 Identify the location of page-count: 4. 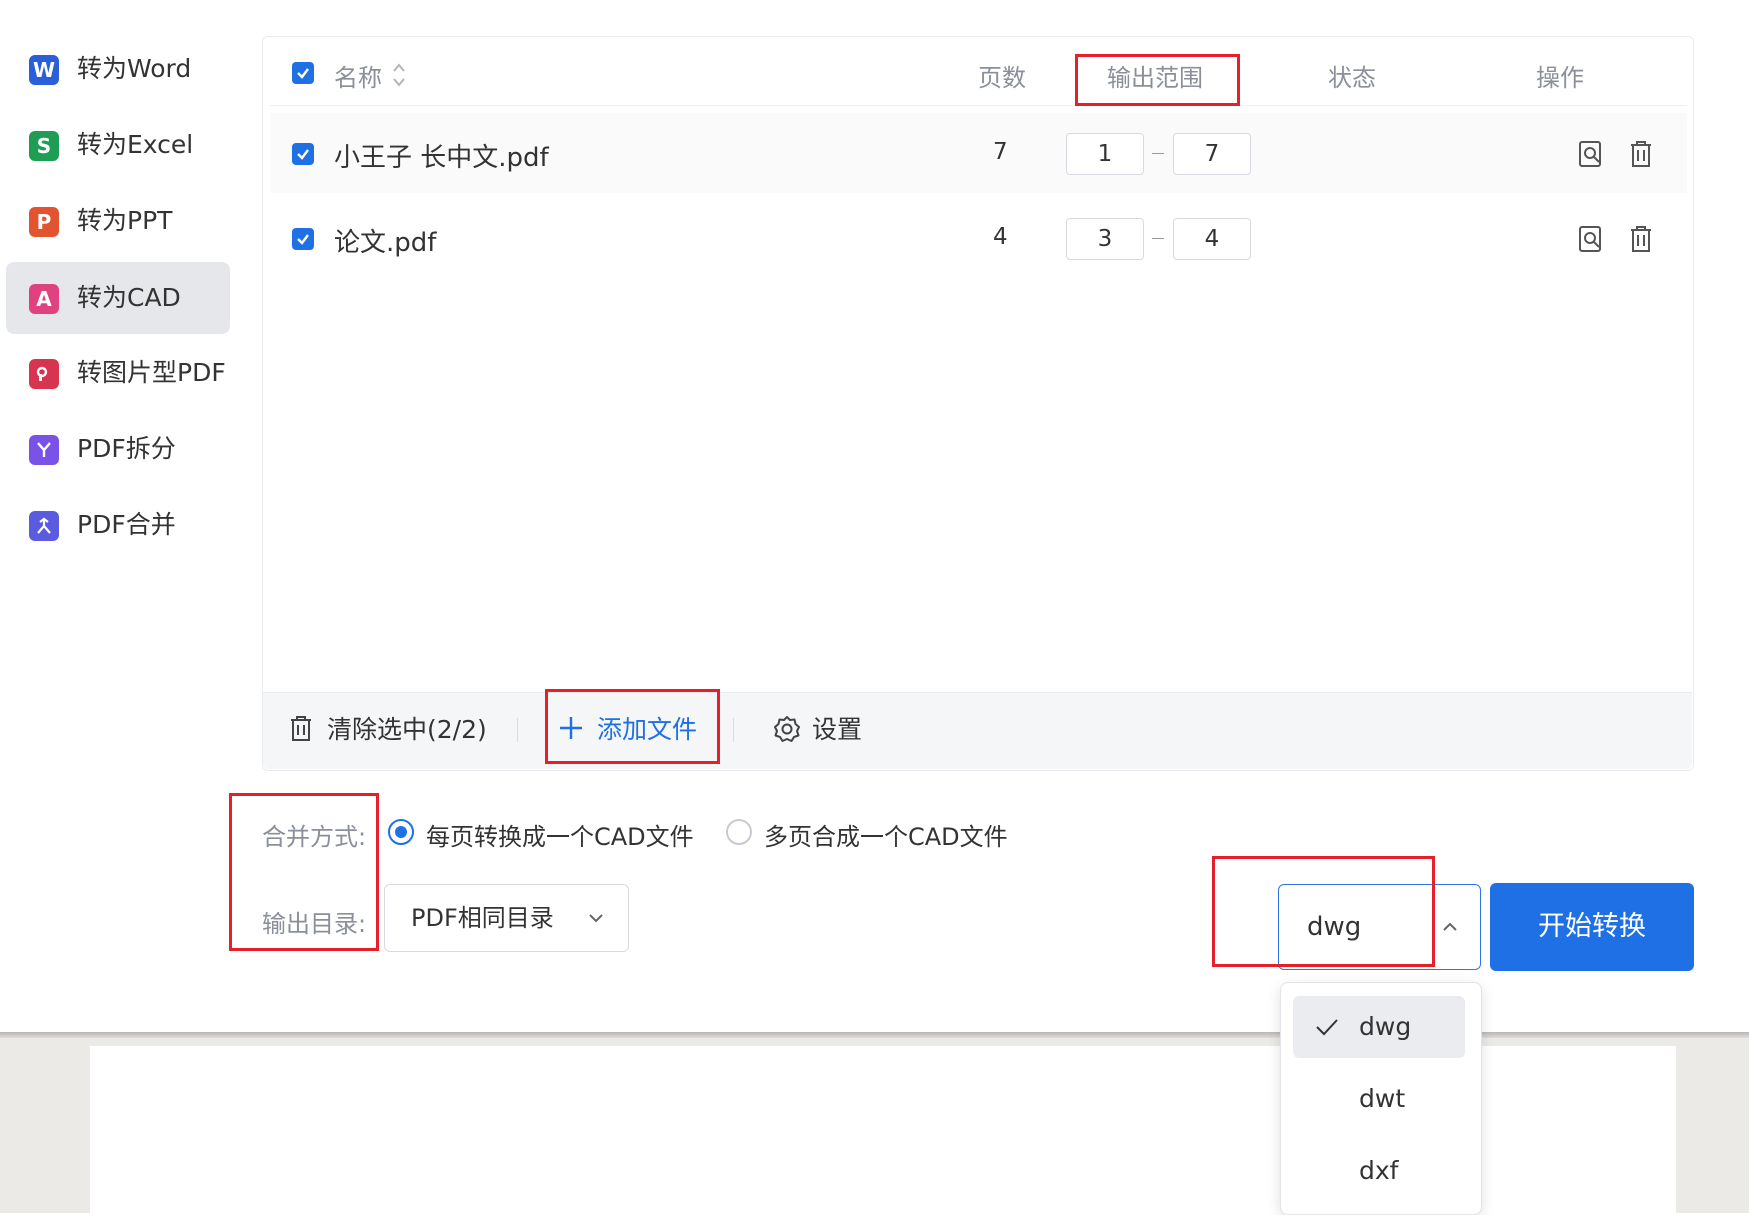
(1000, 237).